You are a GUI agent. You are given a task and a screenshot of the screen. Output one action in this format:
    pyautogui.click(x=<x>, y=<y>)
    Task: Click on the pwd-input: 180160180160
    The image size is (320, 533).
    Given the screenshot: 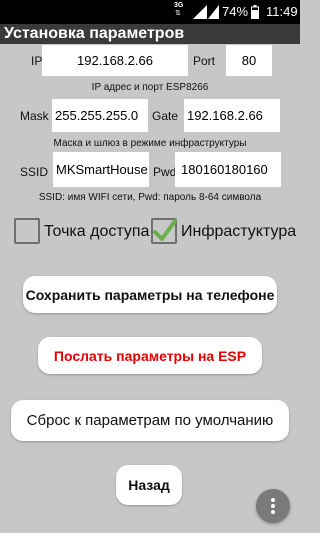 What is the action you would take?
    pyautogui.click(x=228, y=169)
    